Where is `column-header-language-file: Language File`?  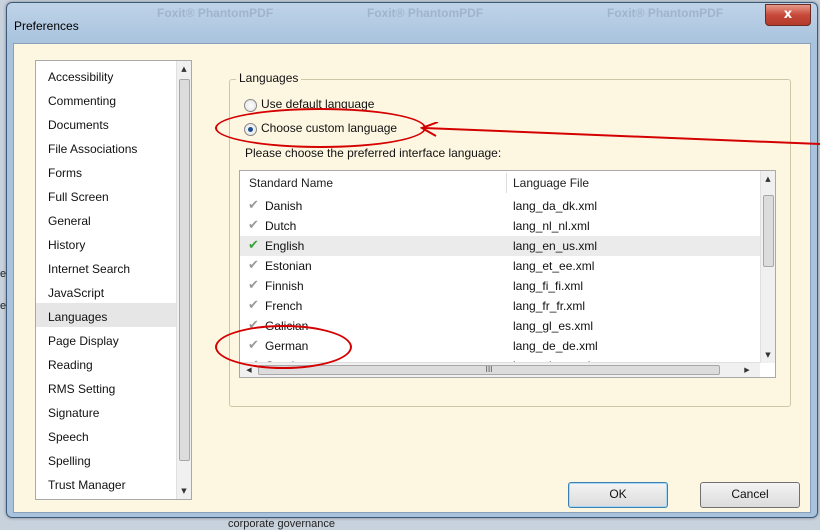
column-header-language-file: Language File is located at coordinates (551, 183).